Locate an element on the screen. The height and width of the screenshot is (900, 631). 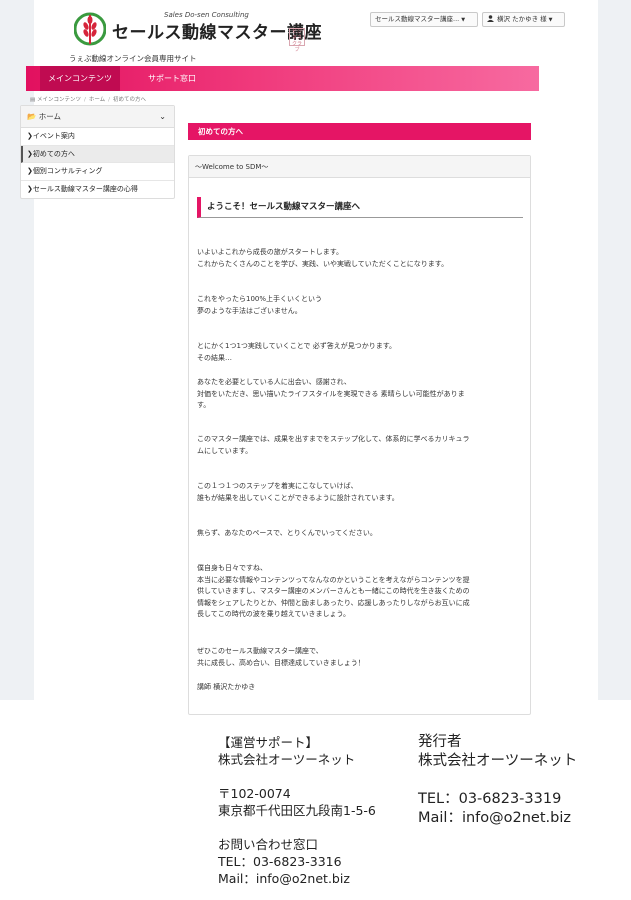
sidebar-item-consulting: ❯個別コンサルティング is located at coordinates (97, 172).